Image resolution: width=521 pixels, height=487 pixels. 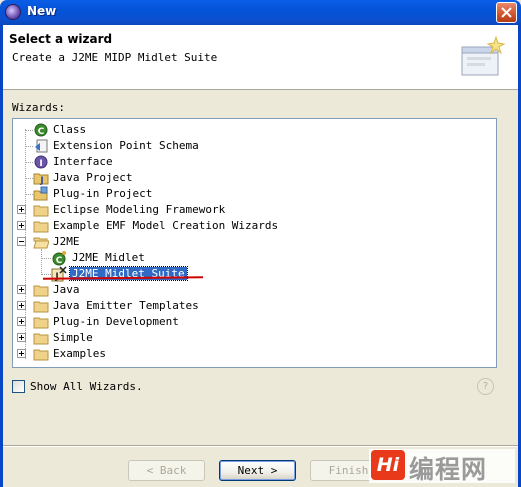 What do you see at coordinates (38, 107) in the screenshot?
I see `wizards-label: Wizards:` at bounding box center [38, 107].